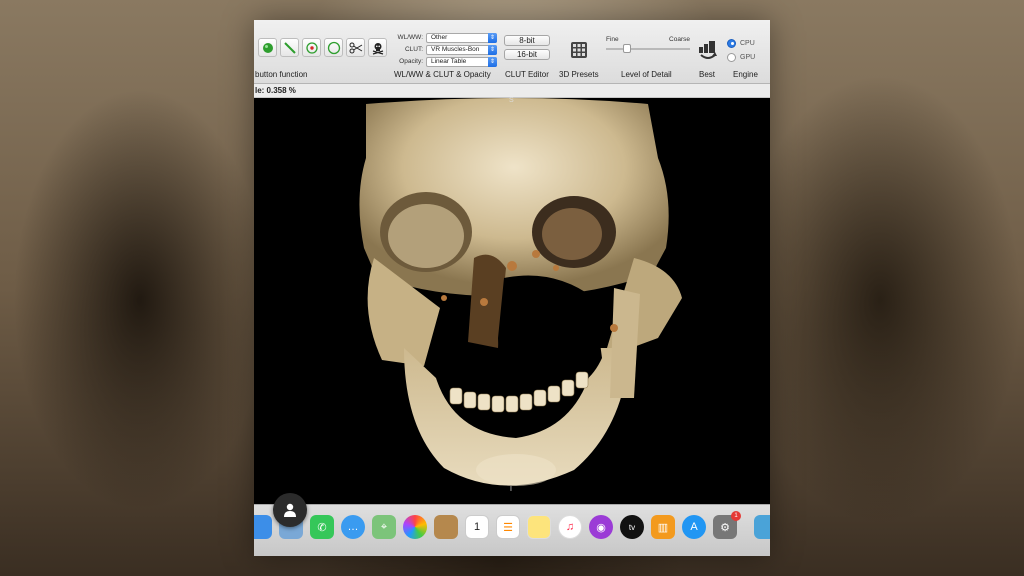 The height and width of the screenshot is (576, 1024). Describe the element at coordinates (694, 527) in the screenshot. I see `app-store-icon: A` at that location.